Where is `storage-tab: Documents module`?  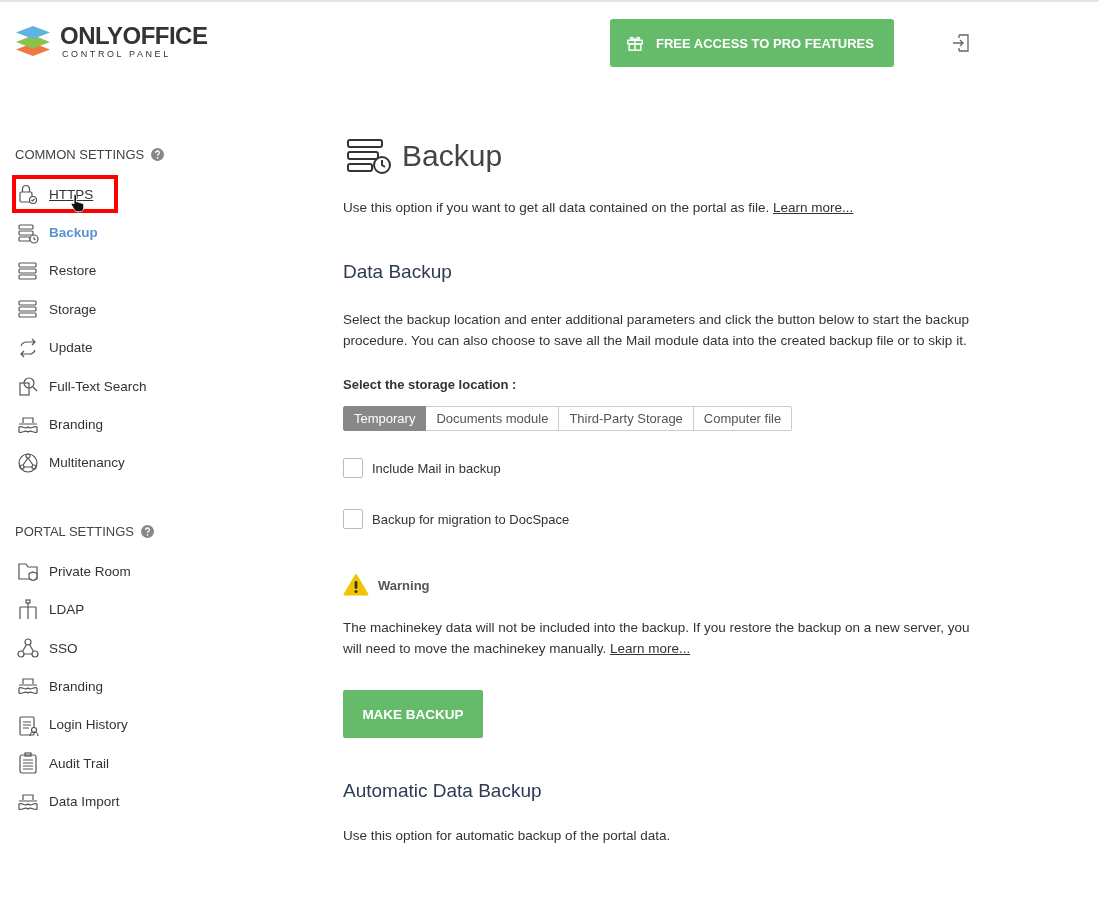
storage-tab: Documents module is located at coordinates (493, 418).